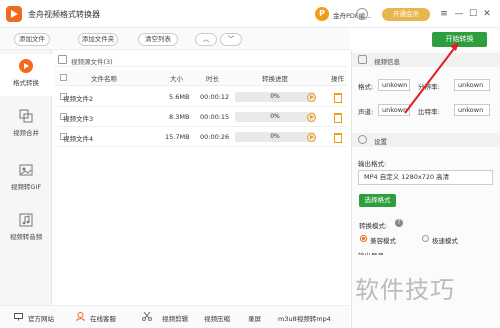  I want to click on select-all-checkbox, so click(63, 77).